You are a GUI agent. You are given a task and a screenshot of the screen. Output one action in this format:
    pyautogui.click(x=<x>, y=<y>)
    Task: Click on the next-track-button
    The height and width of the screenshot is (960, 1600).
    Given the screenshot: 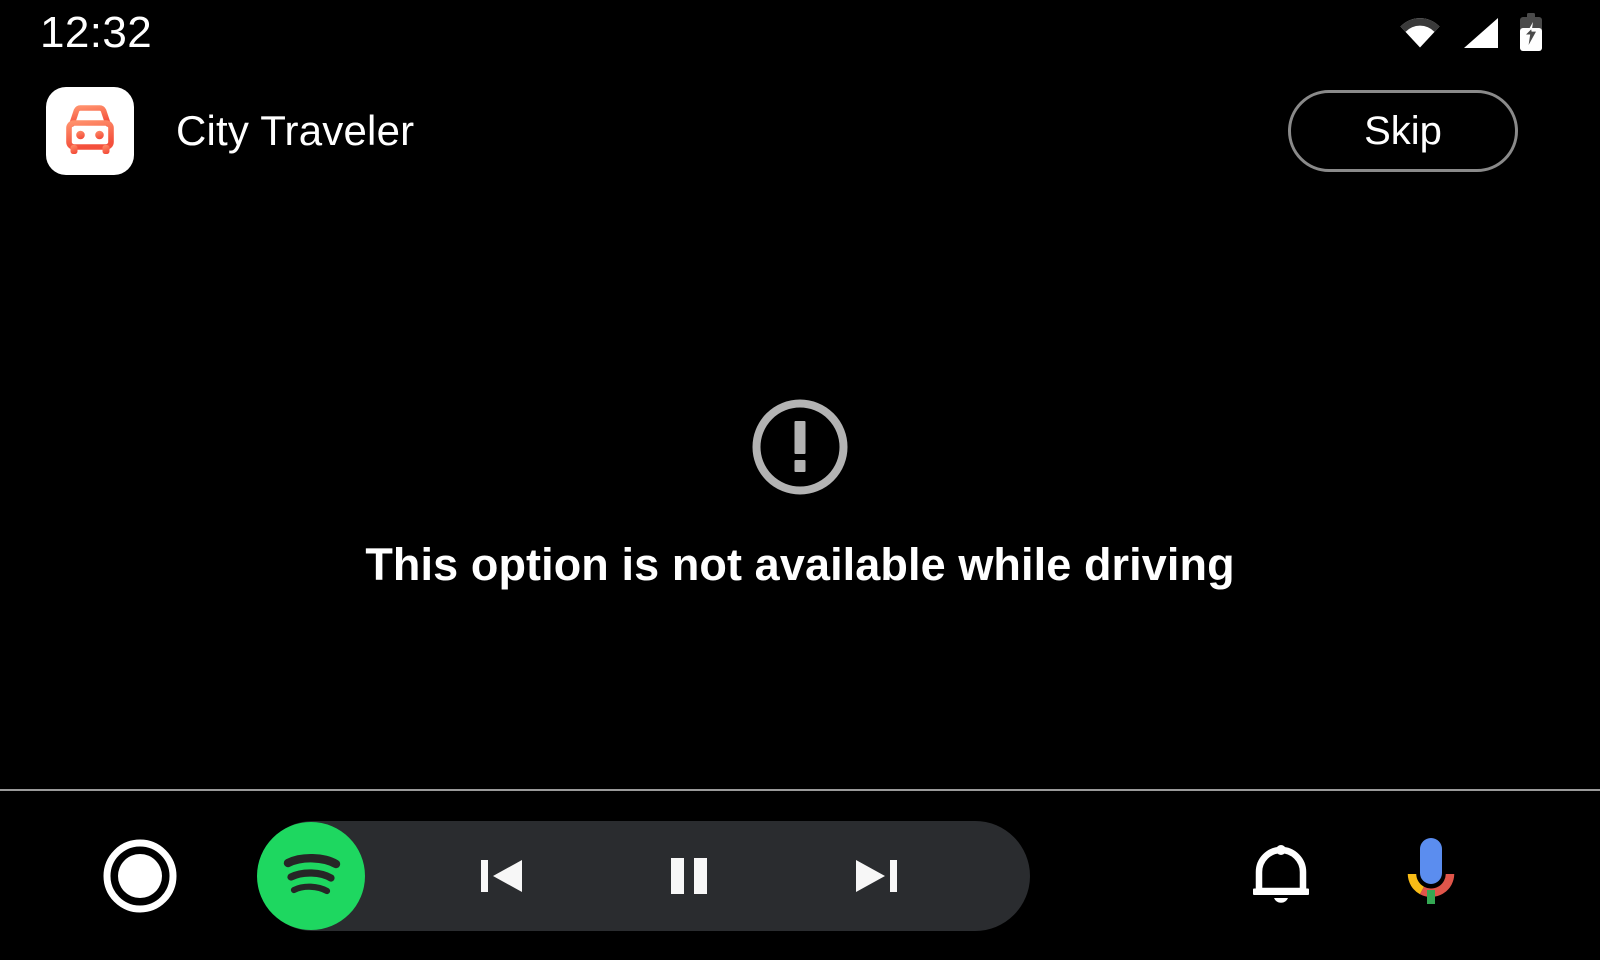 What is the action you would take?
    pyautogui.click(x=876, y=876)
    